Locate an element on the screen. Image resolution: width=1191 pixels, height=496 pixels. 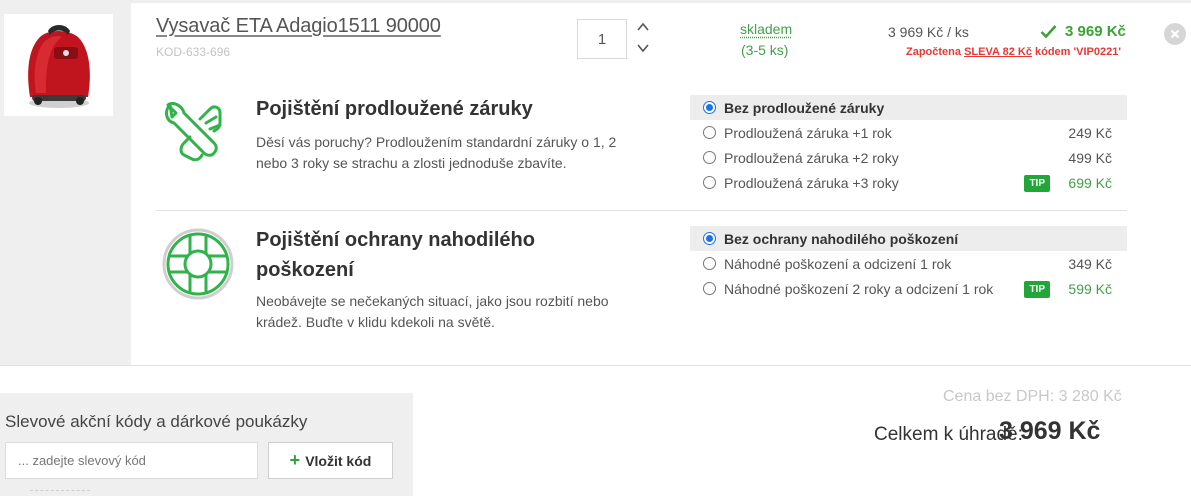
remove-item-button is located at coordinates (1175, 34).